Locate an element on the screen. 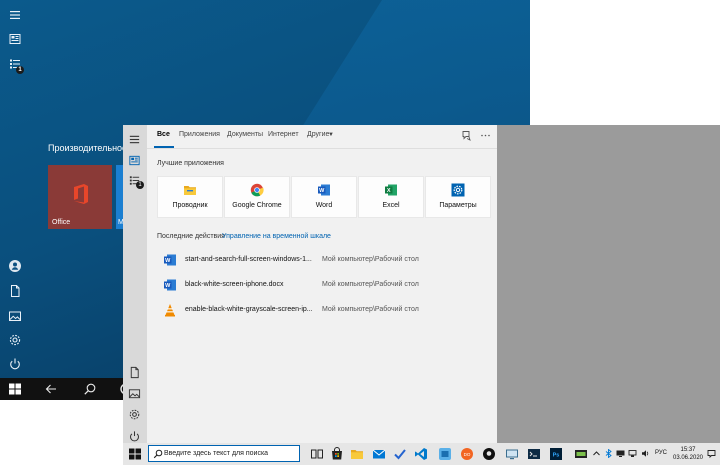  top-apps-title: Лучшие приложения is located at coordinates (190, 163).